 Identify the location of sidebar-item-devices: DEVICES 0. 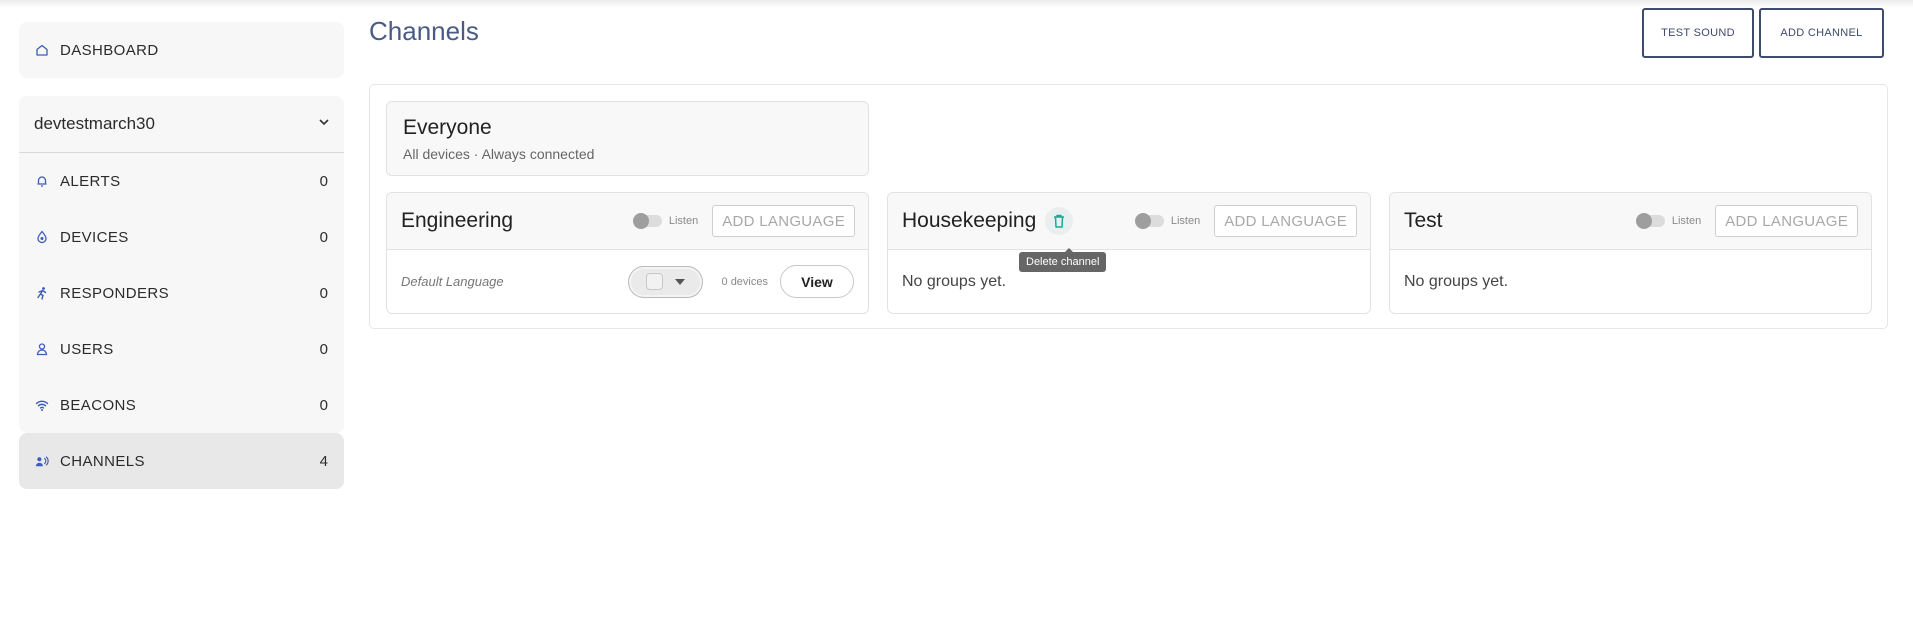
(181, 237).